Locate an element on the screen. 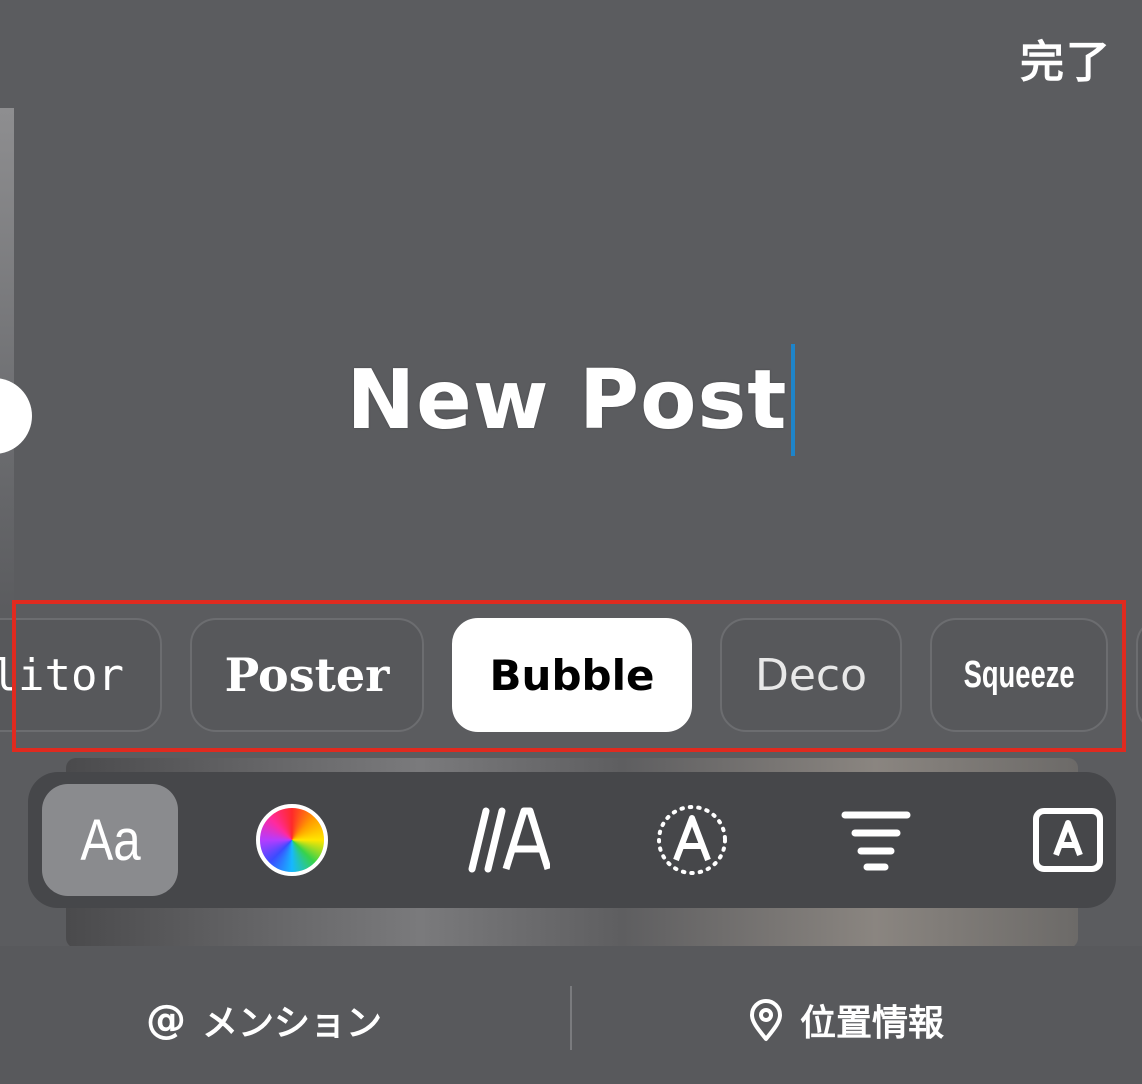  mention-label: メンション is located at coordinates (292, 1023).